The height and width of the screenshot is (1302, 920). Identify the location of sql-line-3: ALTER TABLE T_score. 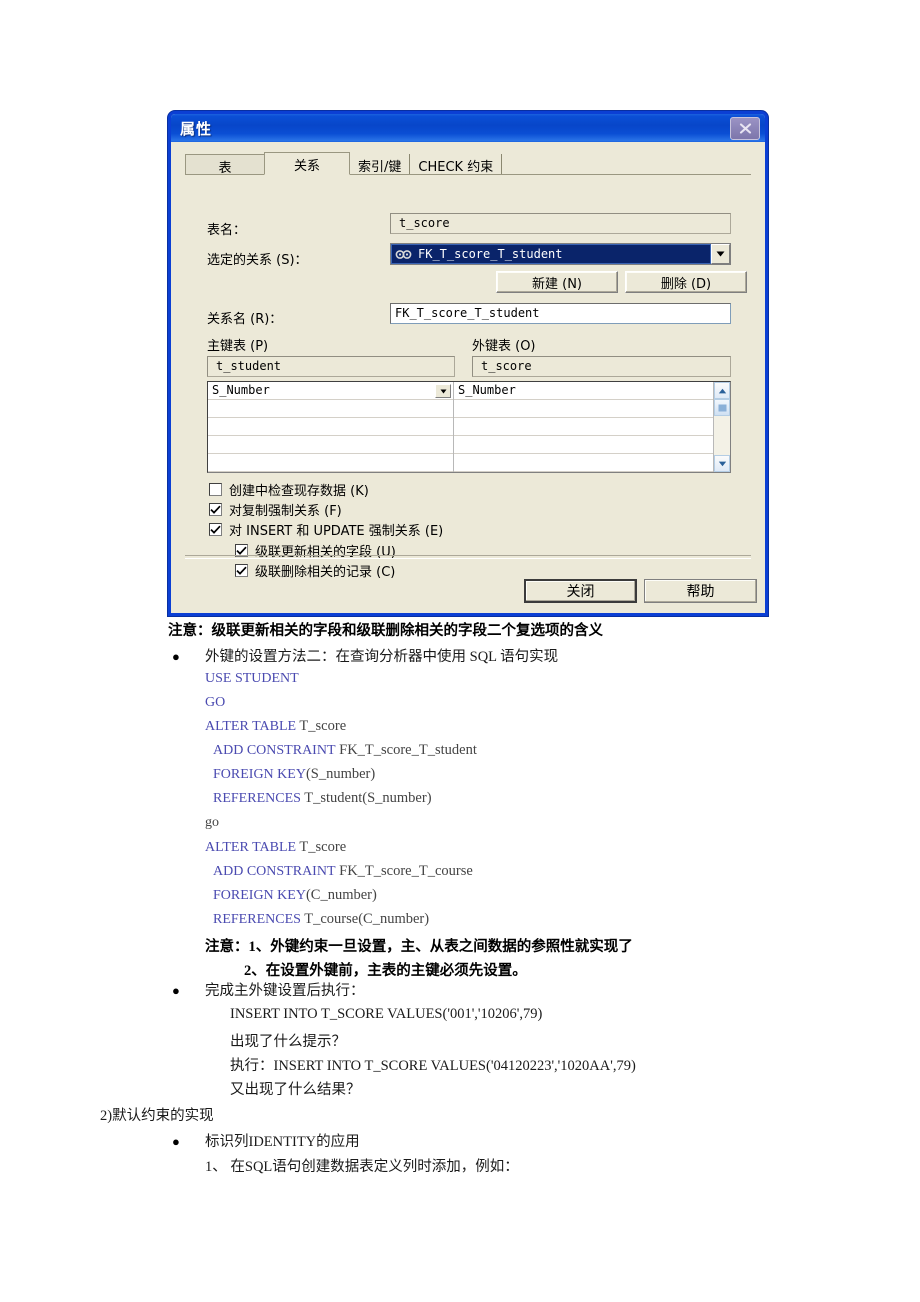
(275, 726).